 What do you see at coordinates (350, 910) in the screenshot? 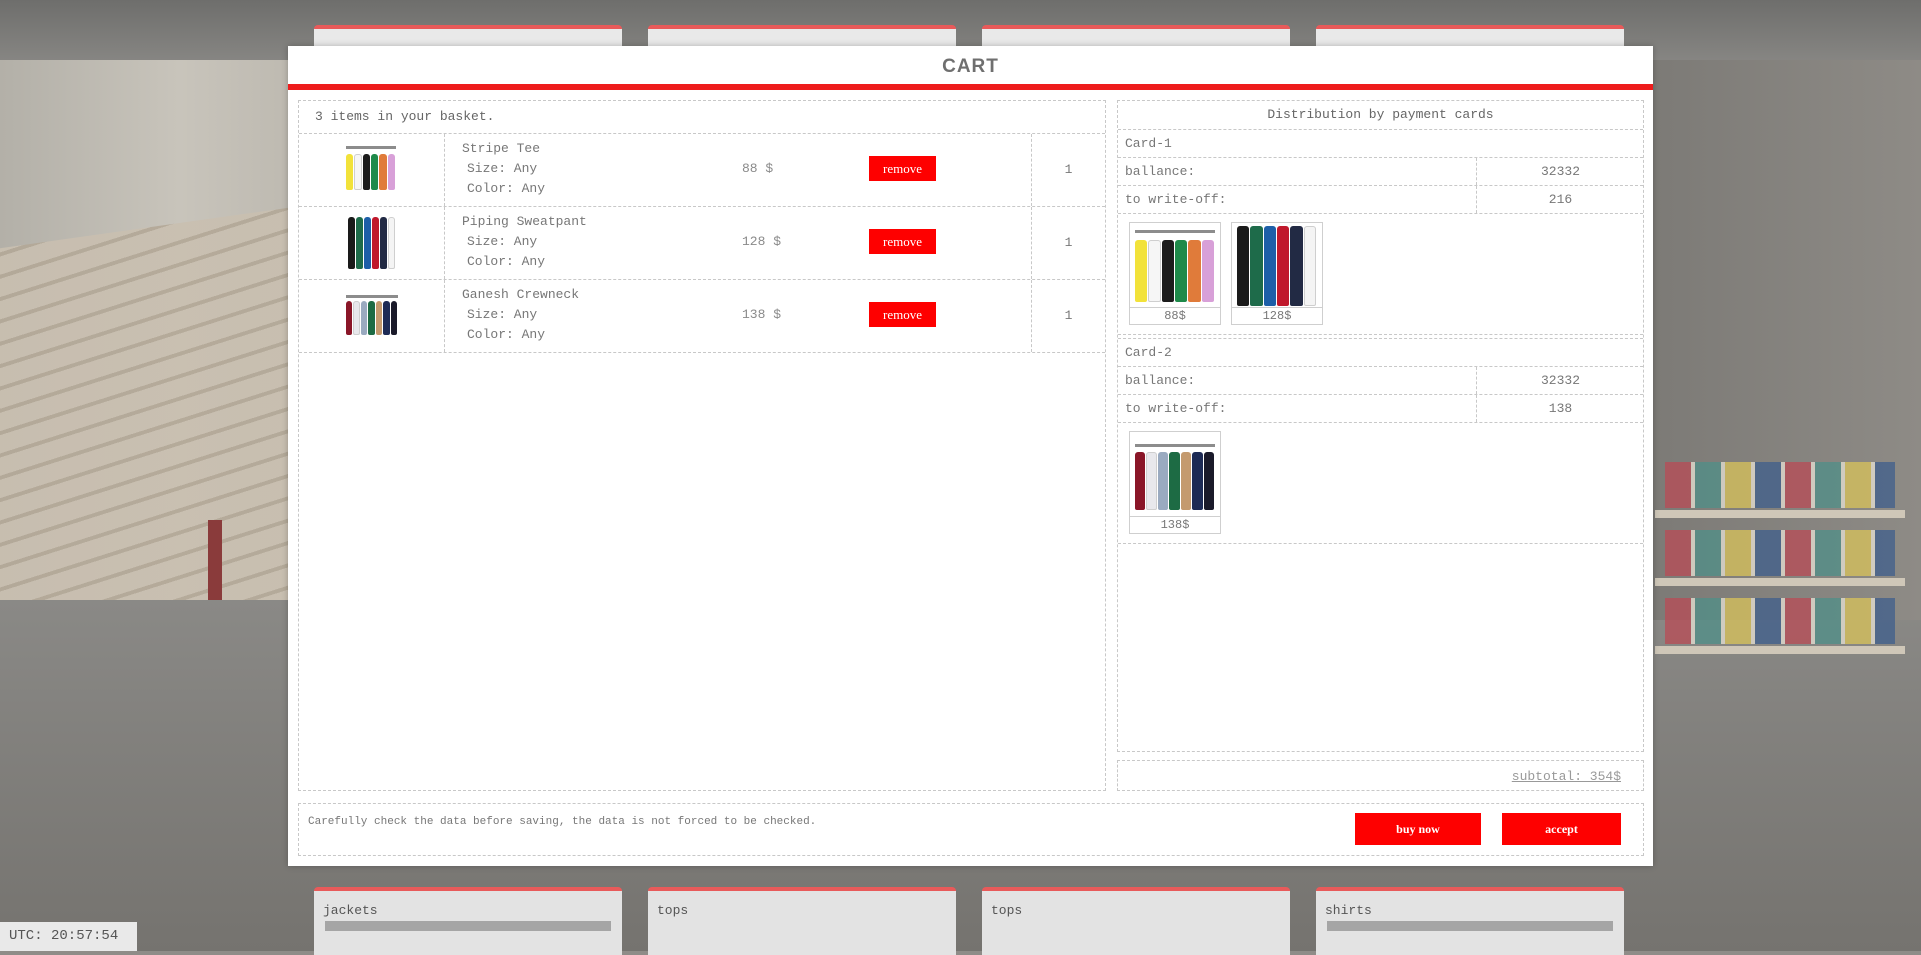
I see `category-label: jackets` at bounding box center [350, 910].